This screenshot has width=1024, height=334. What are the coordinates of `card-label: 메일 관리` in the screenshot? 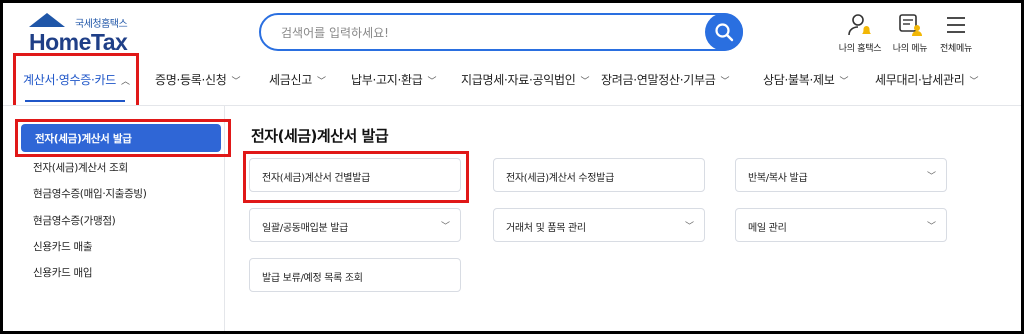 It's located at (767, 228).